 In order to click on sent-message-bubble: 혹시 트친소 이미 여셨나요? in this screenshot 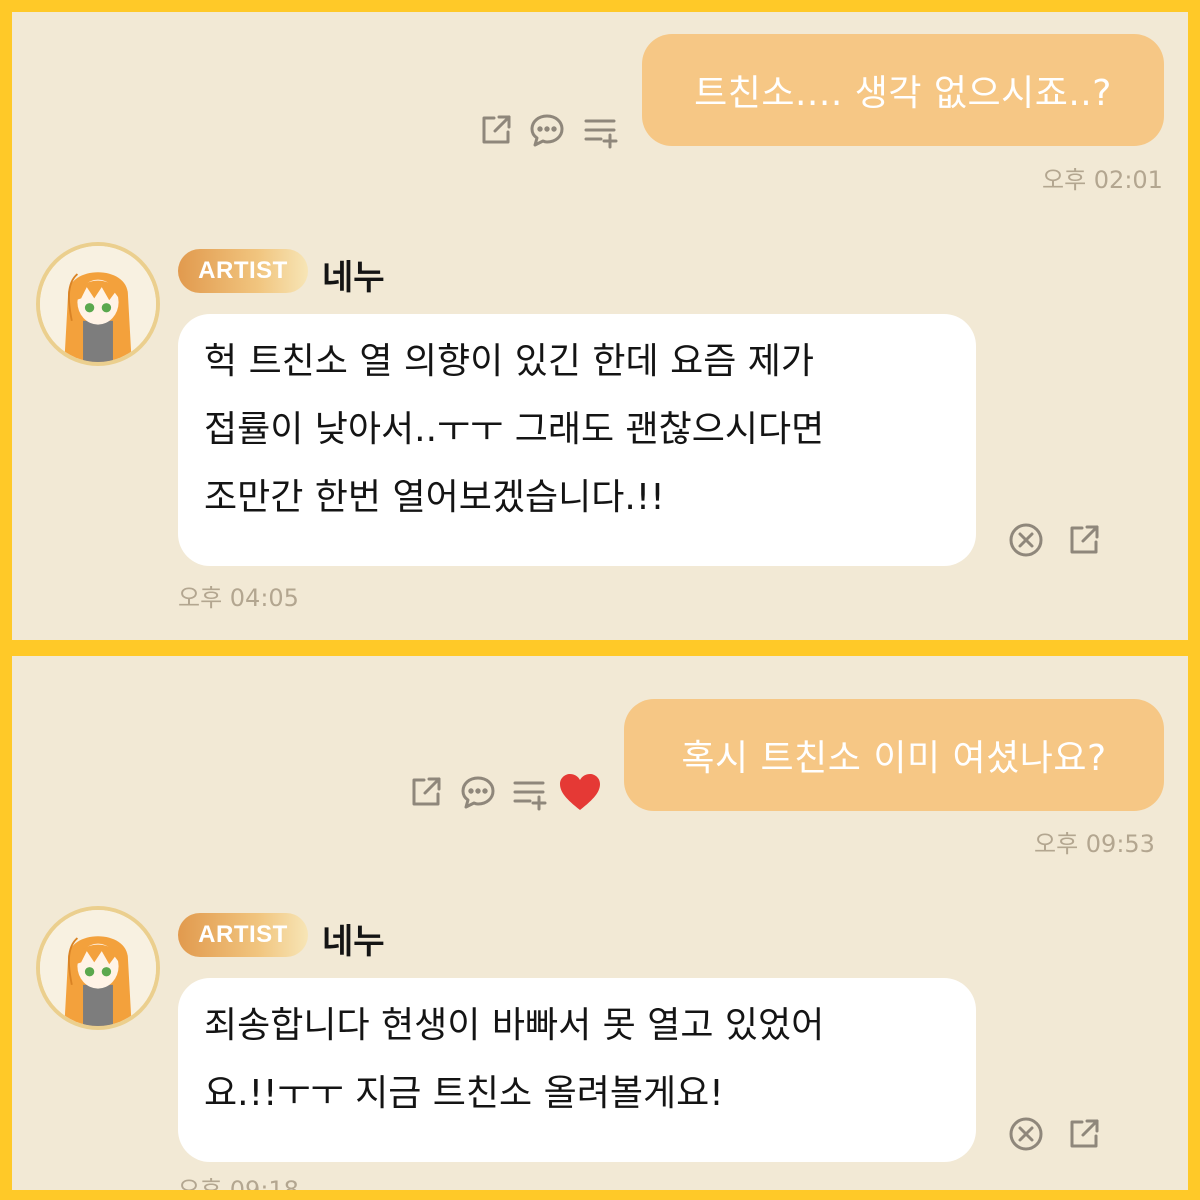, I will do `click(894, 755)`.